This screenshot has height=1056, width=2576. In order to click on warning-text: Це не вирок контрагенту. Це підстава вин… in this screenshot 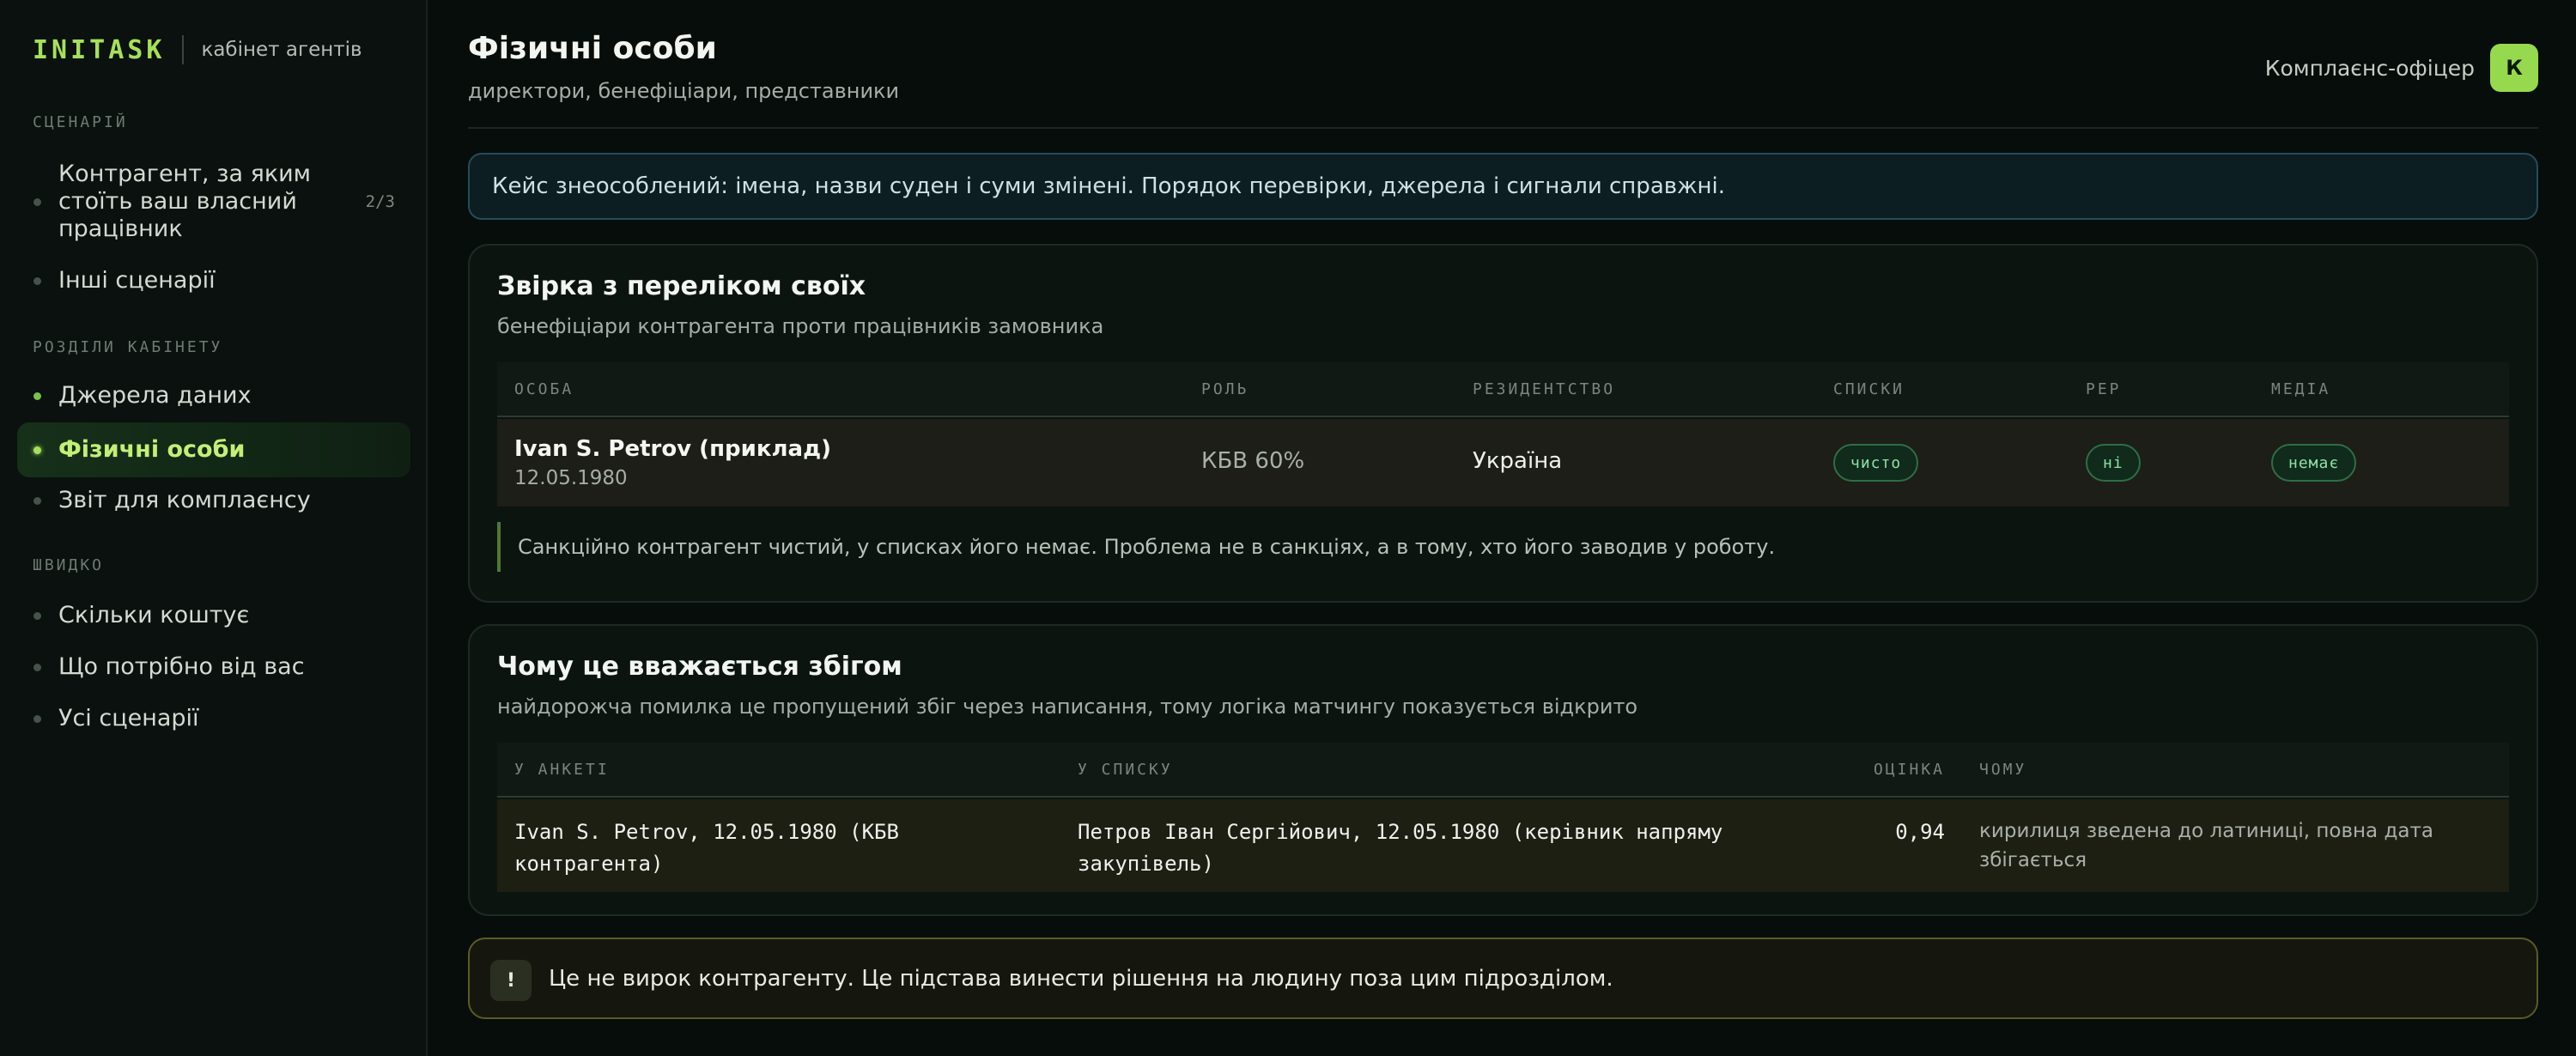, I will do `click(1081, 979)`.